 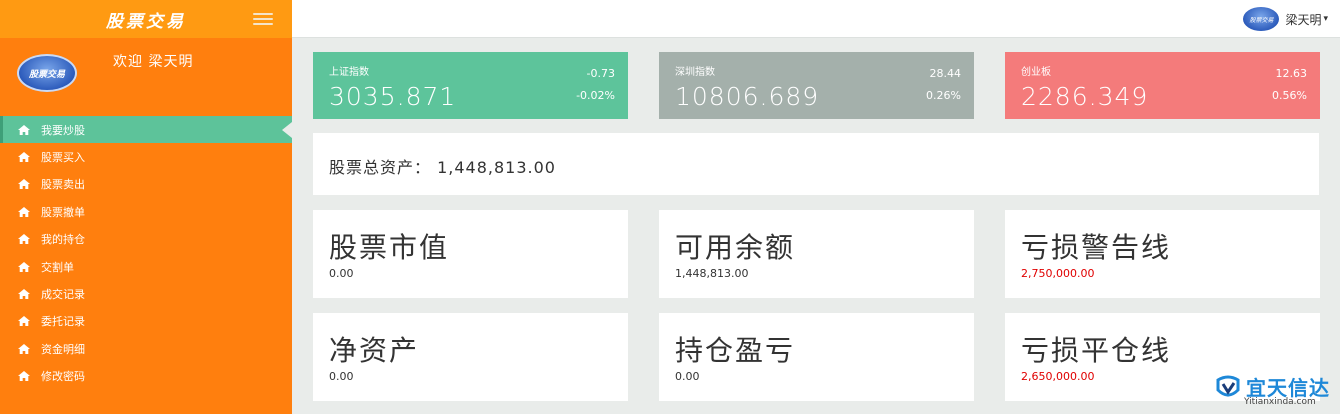 I want to click on sidebar-item-fund-details: 资金明细, so click(x=146, y=348).